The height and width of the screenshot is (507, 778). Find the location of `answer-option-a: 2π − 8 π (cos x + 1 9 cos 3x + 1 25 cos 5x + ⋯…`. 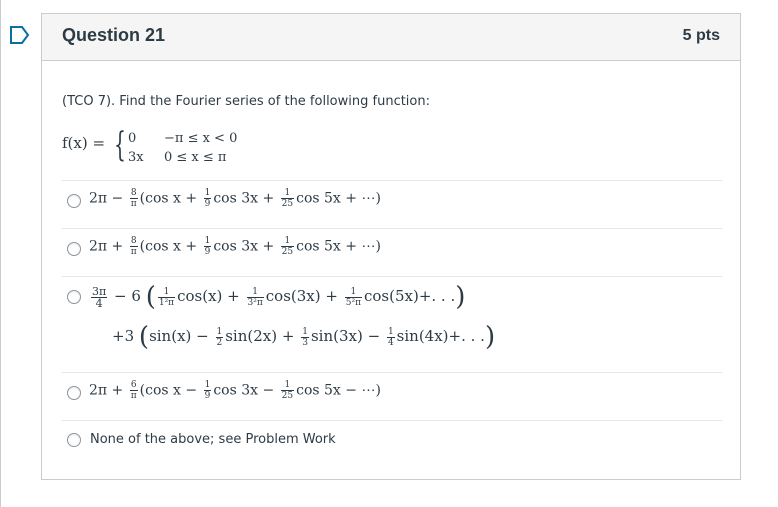

answer-option-a: 2π − 8 π (cos x + 1 9 cos 3x + 1 25 cos 5x + ⋯… is located at coordinates (392, 206).